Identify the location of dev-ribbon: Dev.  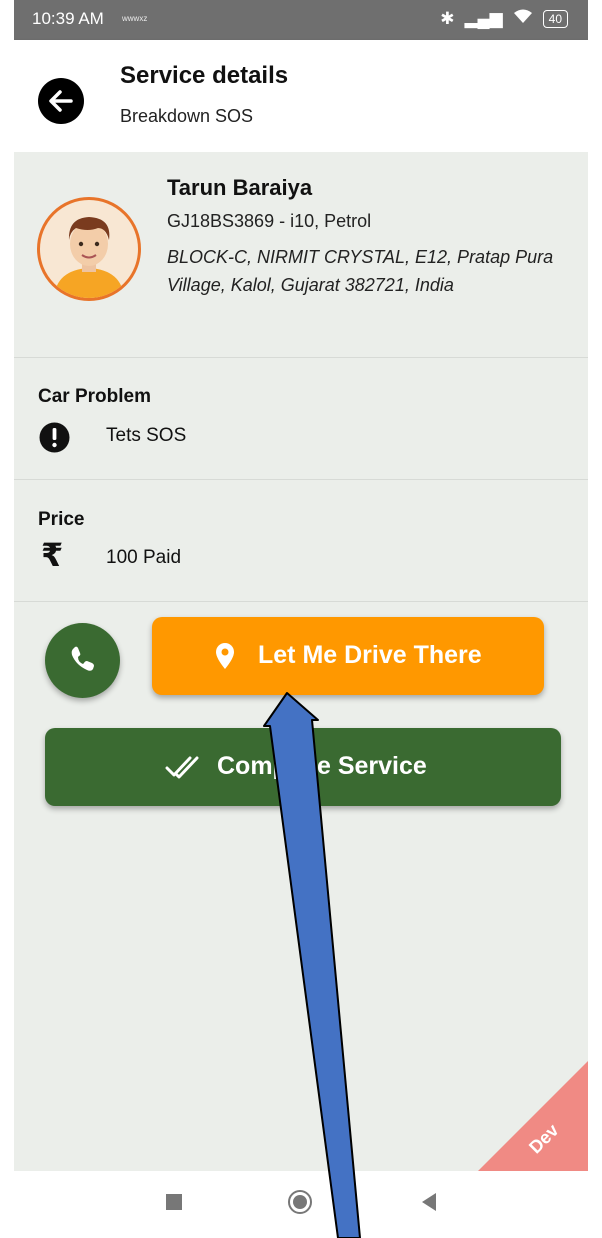
(533, 1116).